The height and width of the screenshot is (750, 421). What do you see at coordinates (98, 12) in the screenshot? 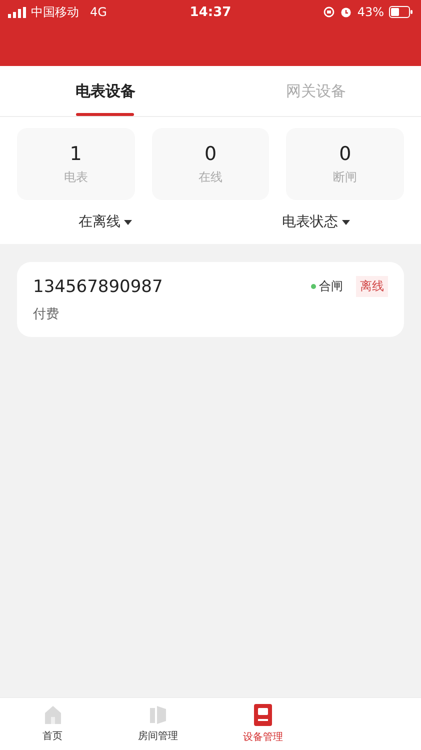
I see `network-type: 4G` at bounding box center [98, 12].